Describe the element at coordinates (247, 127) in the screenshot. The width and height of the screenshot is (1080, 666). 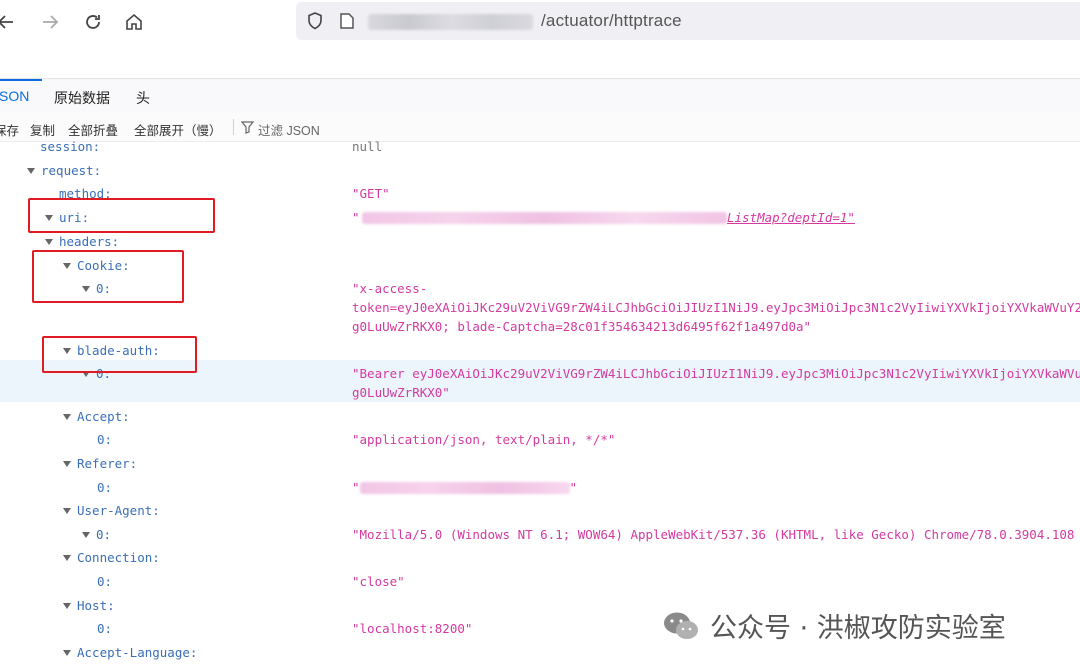
I see `filter-icon` at that location.